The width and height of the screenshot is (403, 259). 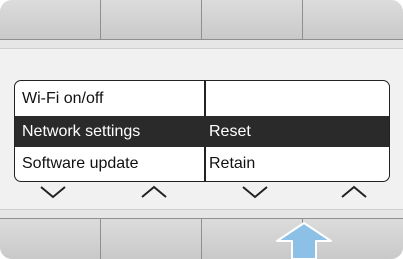 What do you see at coordinates (81, 131) in the screenshot?
I see `menu-item-label: Network settings` at bounding box center [81, 131].